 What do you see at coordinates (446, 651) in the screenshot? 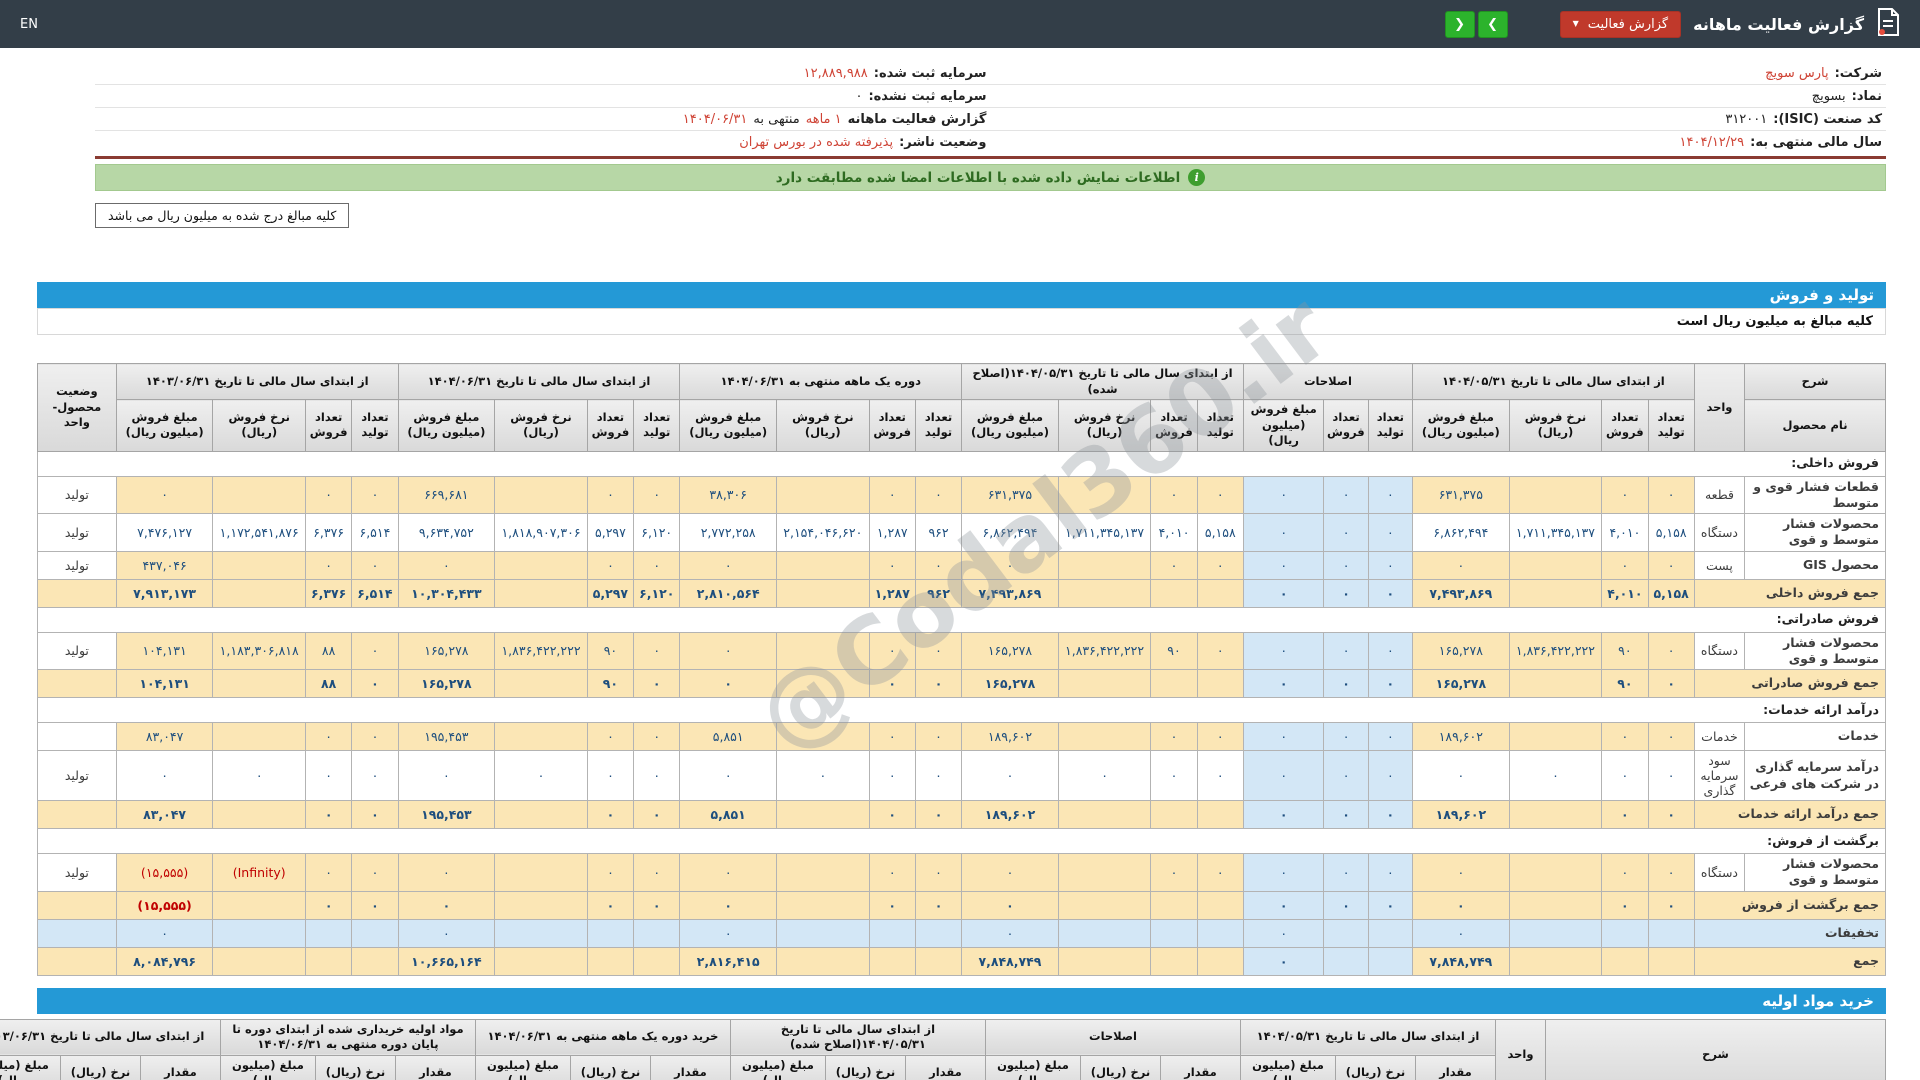
I see `table-cell: ۱۶۵,۲۷۸` at bounding box center [446, 651].